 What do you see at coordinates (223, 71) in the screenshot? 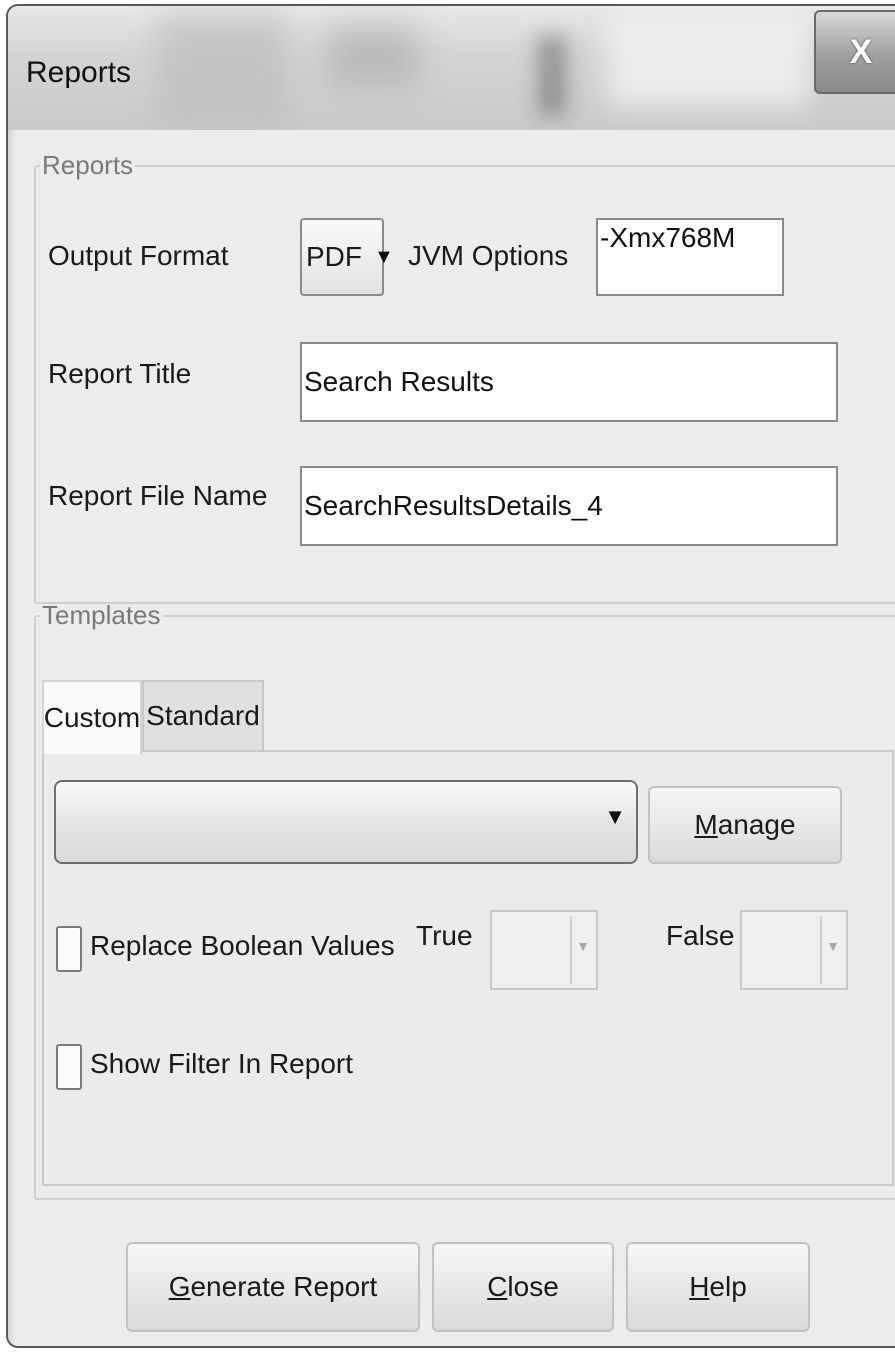
I see `titlebar-background` at bounding box center [223, 71].